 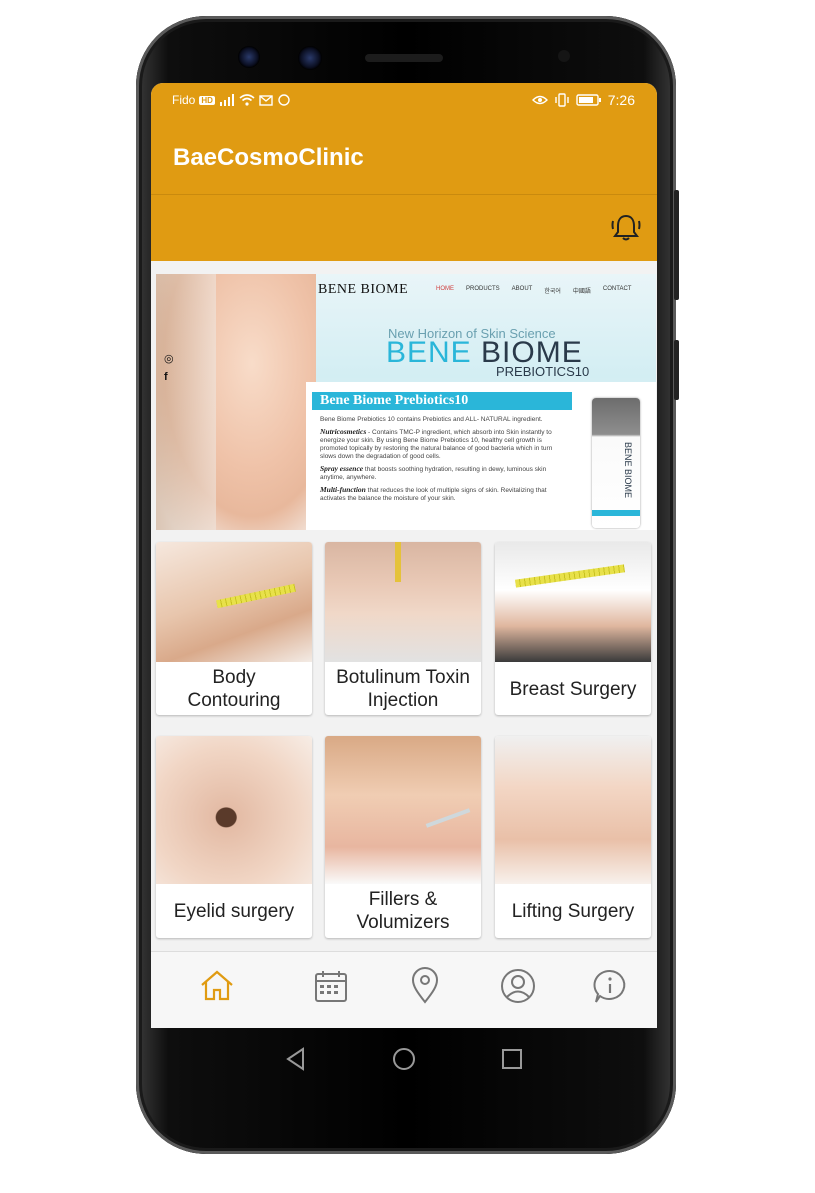 I want to click on service-label-line: Body, so click(x=234, y=677).